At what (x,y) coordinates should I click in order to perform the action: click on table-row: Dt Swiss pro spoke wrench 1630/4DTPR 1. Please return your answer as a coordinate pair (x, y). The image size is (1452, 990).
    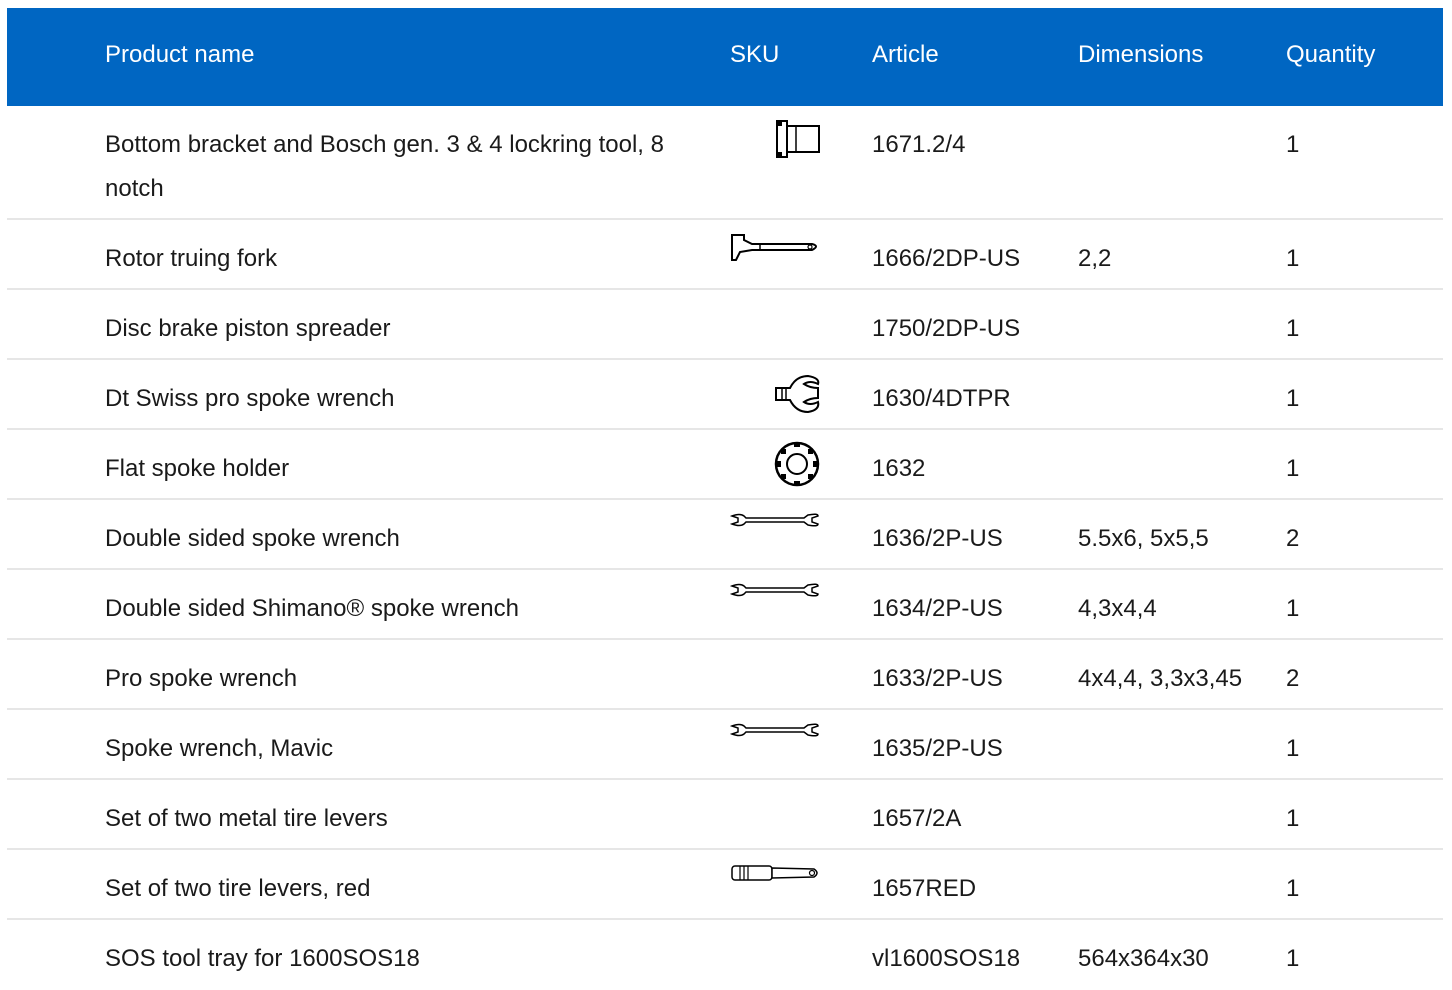
    Looking at the image, I should click on (725, 395).